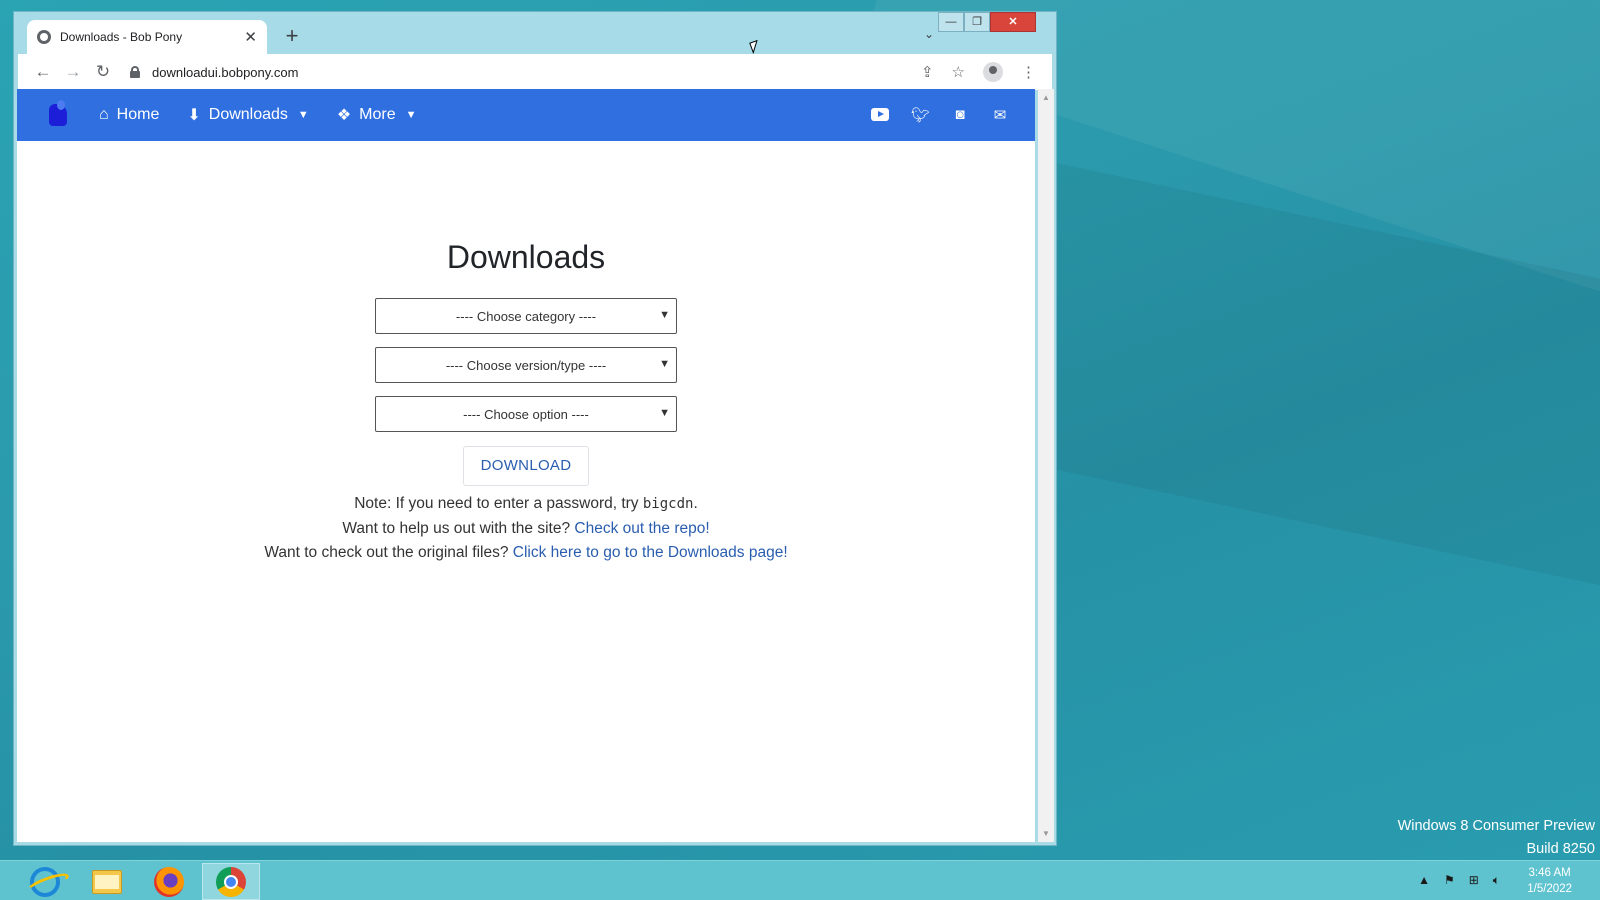 Image resolution: width=1600 pixels, height=900 pixels. What do you see at coordinates (535, 33) in the screenshot?
I see `browser-titlebar: Downloads - Bob Pony ✕ + ⌄ — ❐ ✕` at bounding box center [535, 33].